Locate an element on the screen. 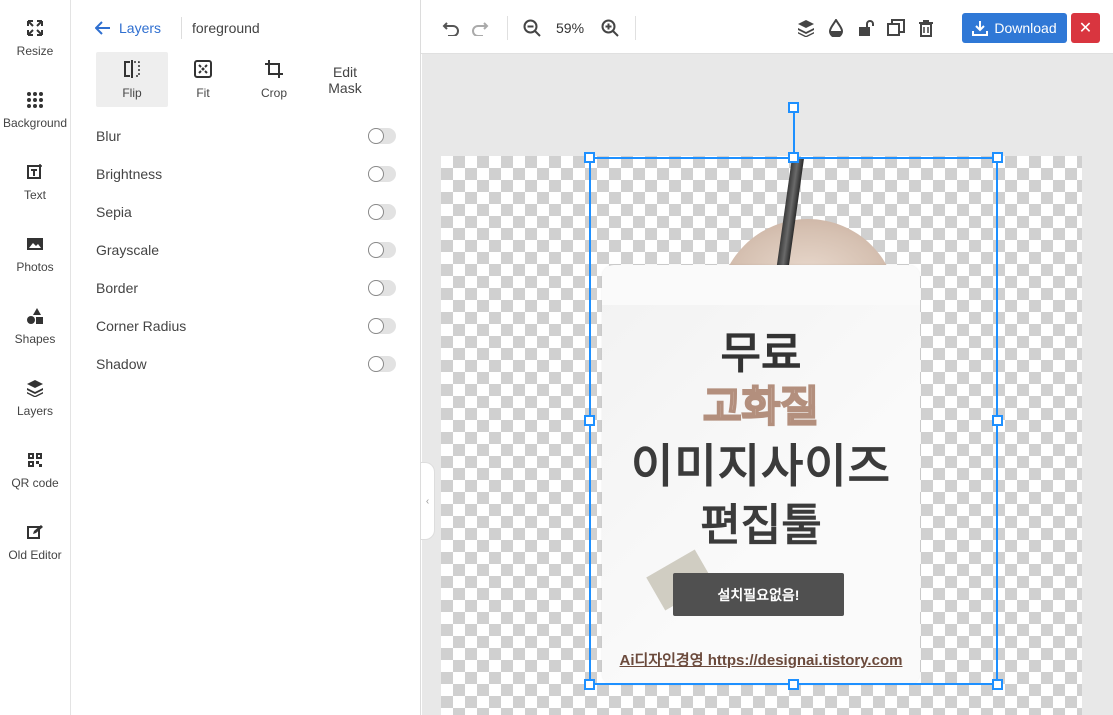 The image size is (1113, 715). option-row-brightness: Brightness is located at coordinates (246, 174).